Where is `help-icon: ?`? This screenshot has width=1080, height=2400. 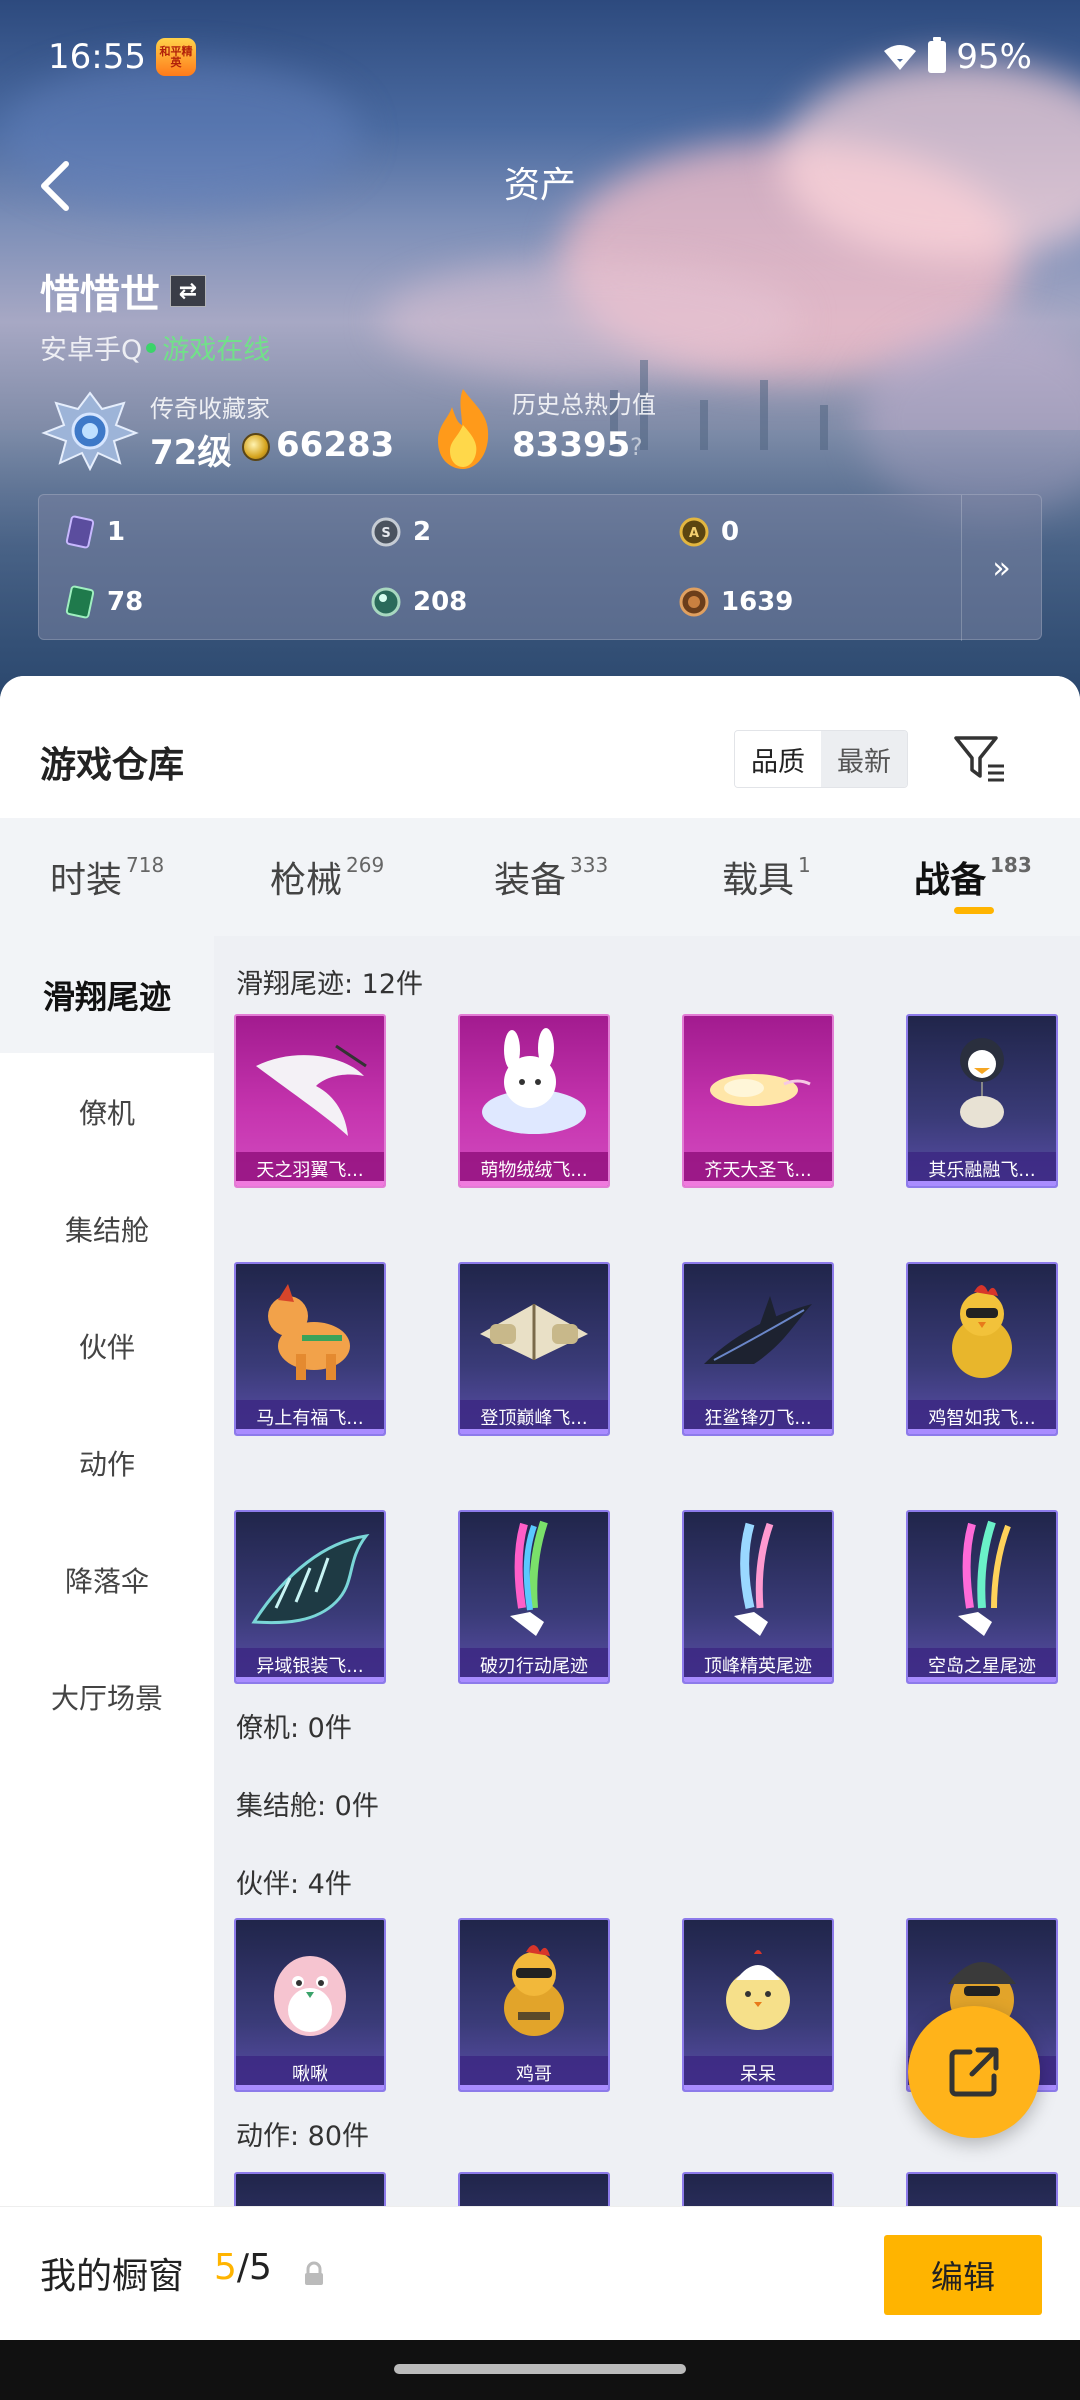
help-icon: ? is located at coordinates (636, 447).